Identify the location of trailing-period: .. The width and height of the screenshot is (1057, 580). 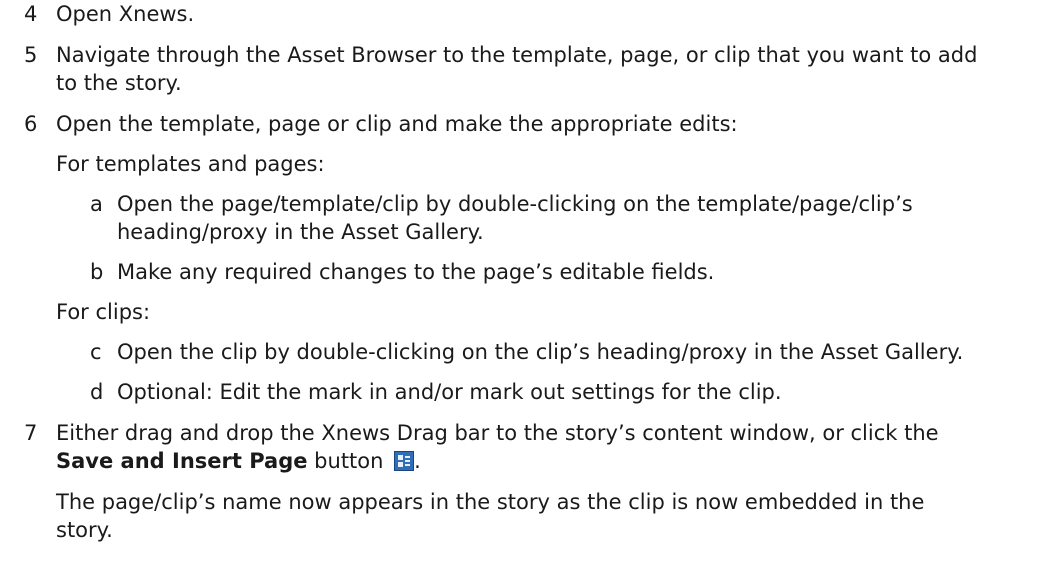
(417, 461).